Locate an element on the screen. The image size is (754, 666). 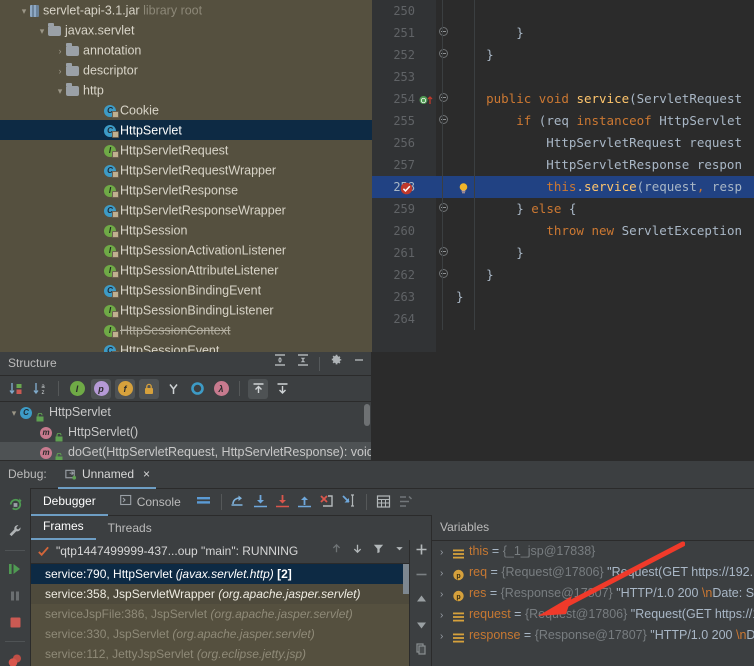
tab-console: Console is located at coordinates (150, 502).